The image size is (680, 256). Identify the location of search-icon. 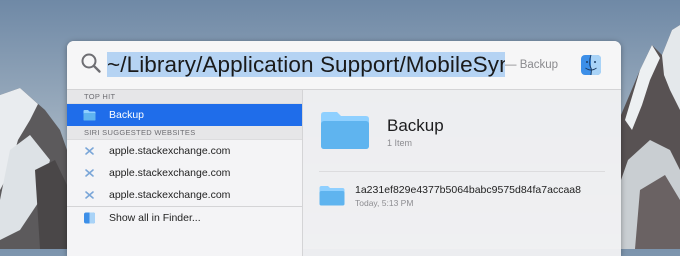
(91, 63).